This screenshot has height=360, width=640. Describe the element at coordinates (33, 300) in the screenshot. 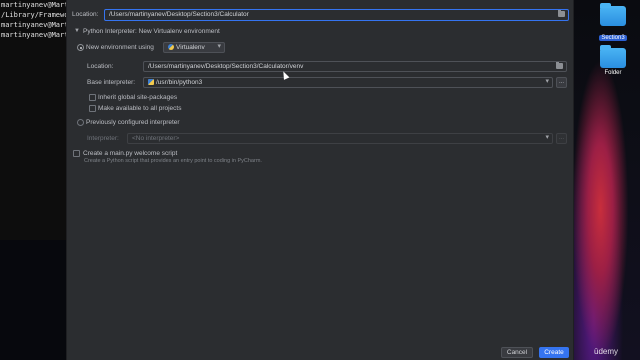

I see `desktop-background` at that location.